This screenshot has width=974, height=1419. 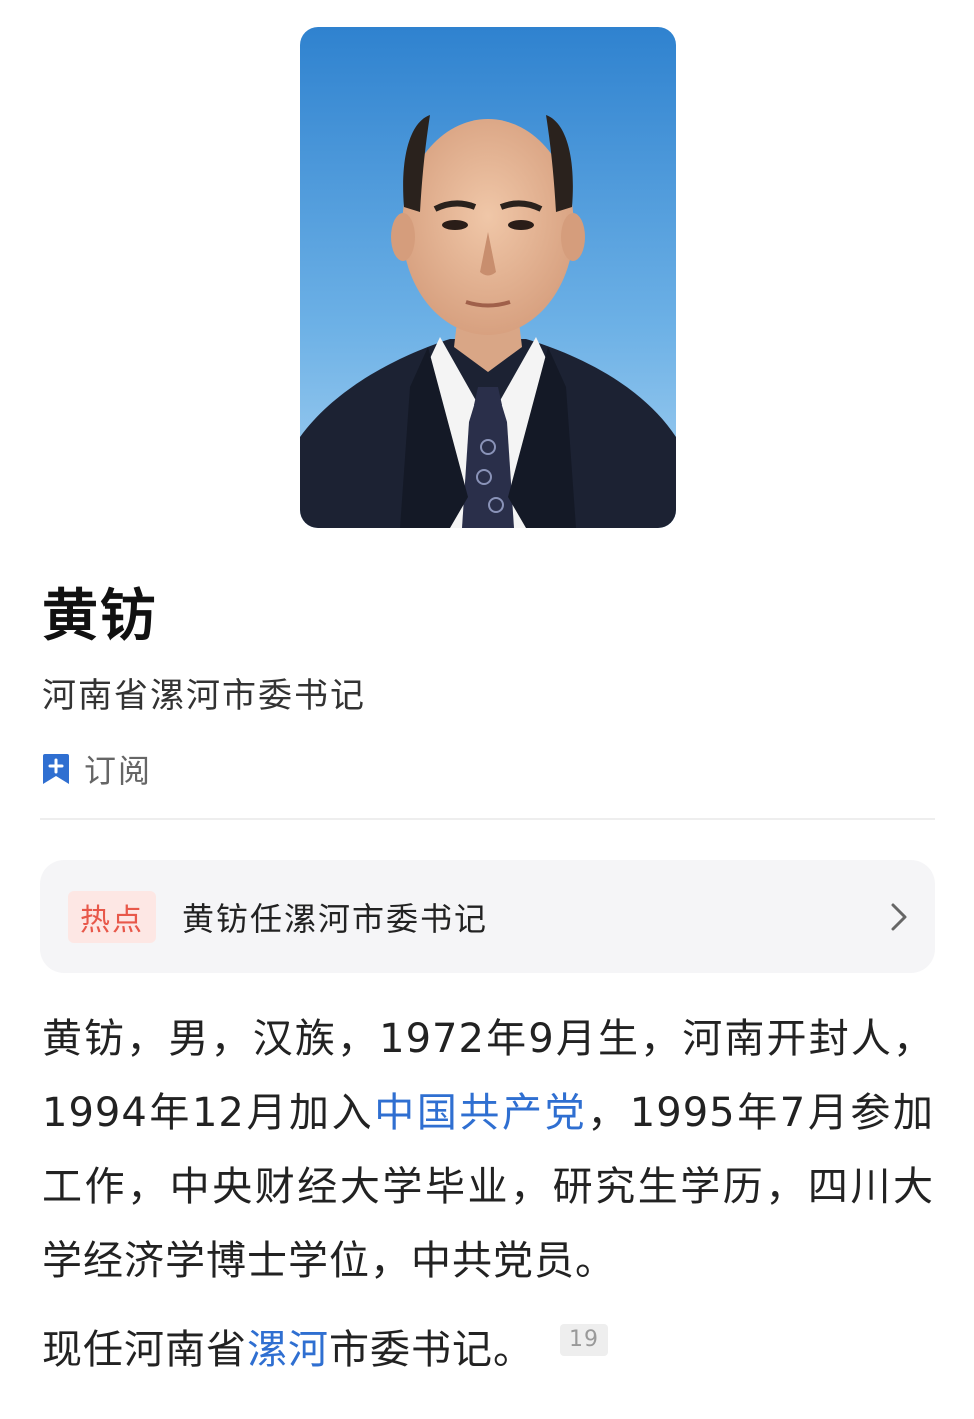 I want to click on hot-topic-card: 热点 黄钫任漯河市委书记, so click(x=487, y=916).